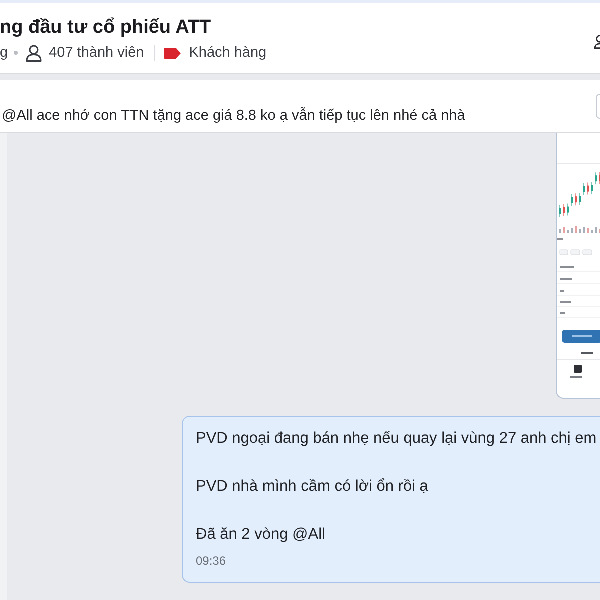 The height and width of the screenshot is (600, 600). Describe the element at coordinates (4, 53) in the screenshot. I see `group-status-text: g` at that location.